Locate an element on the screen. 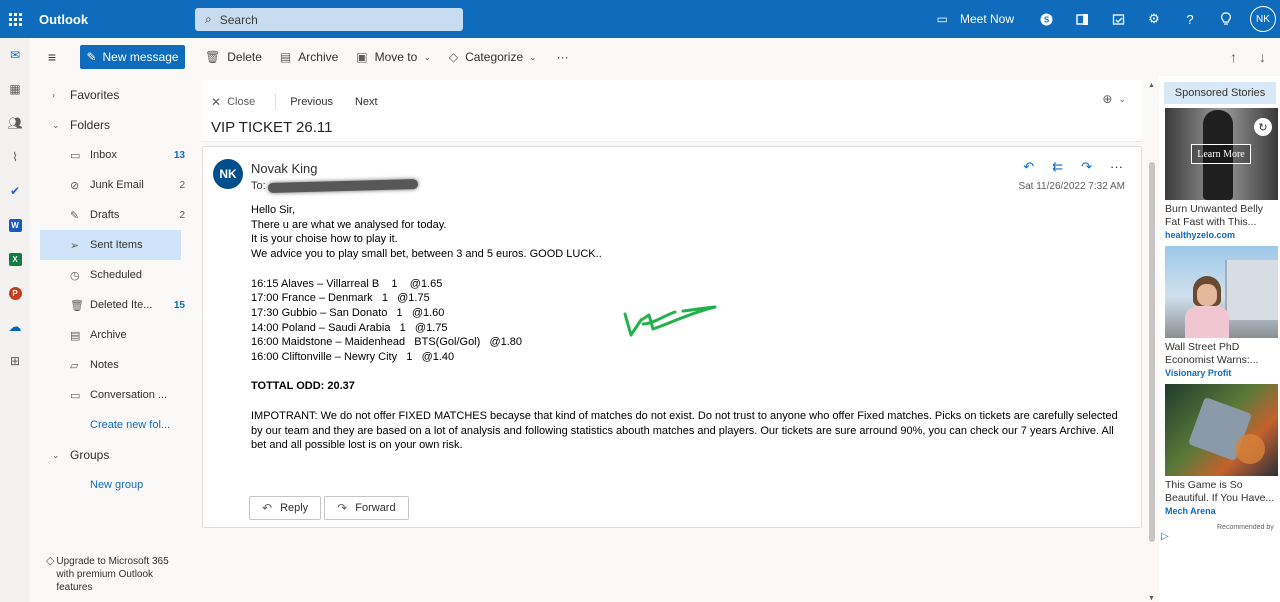 This screenshot has width=1280, height=602. meet-now-button: ▭ Meet Now is located at coordinates (975, 19).